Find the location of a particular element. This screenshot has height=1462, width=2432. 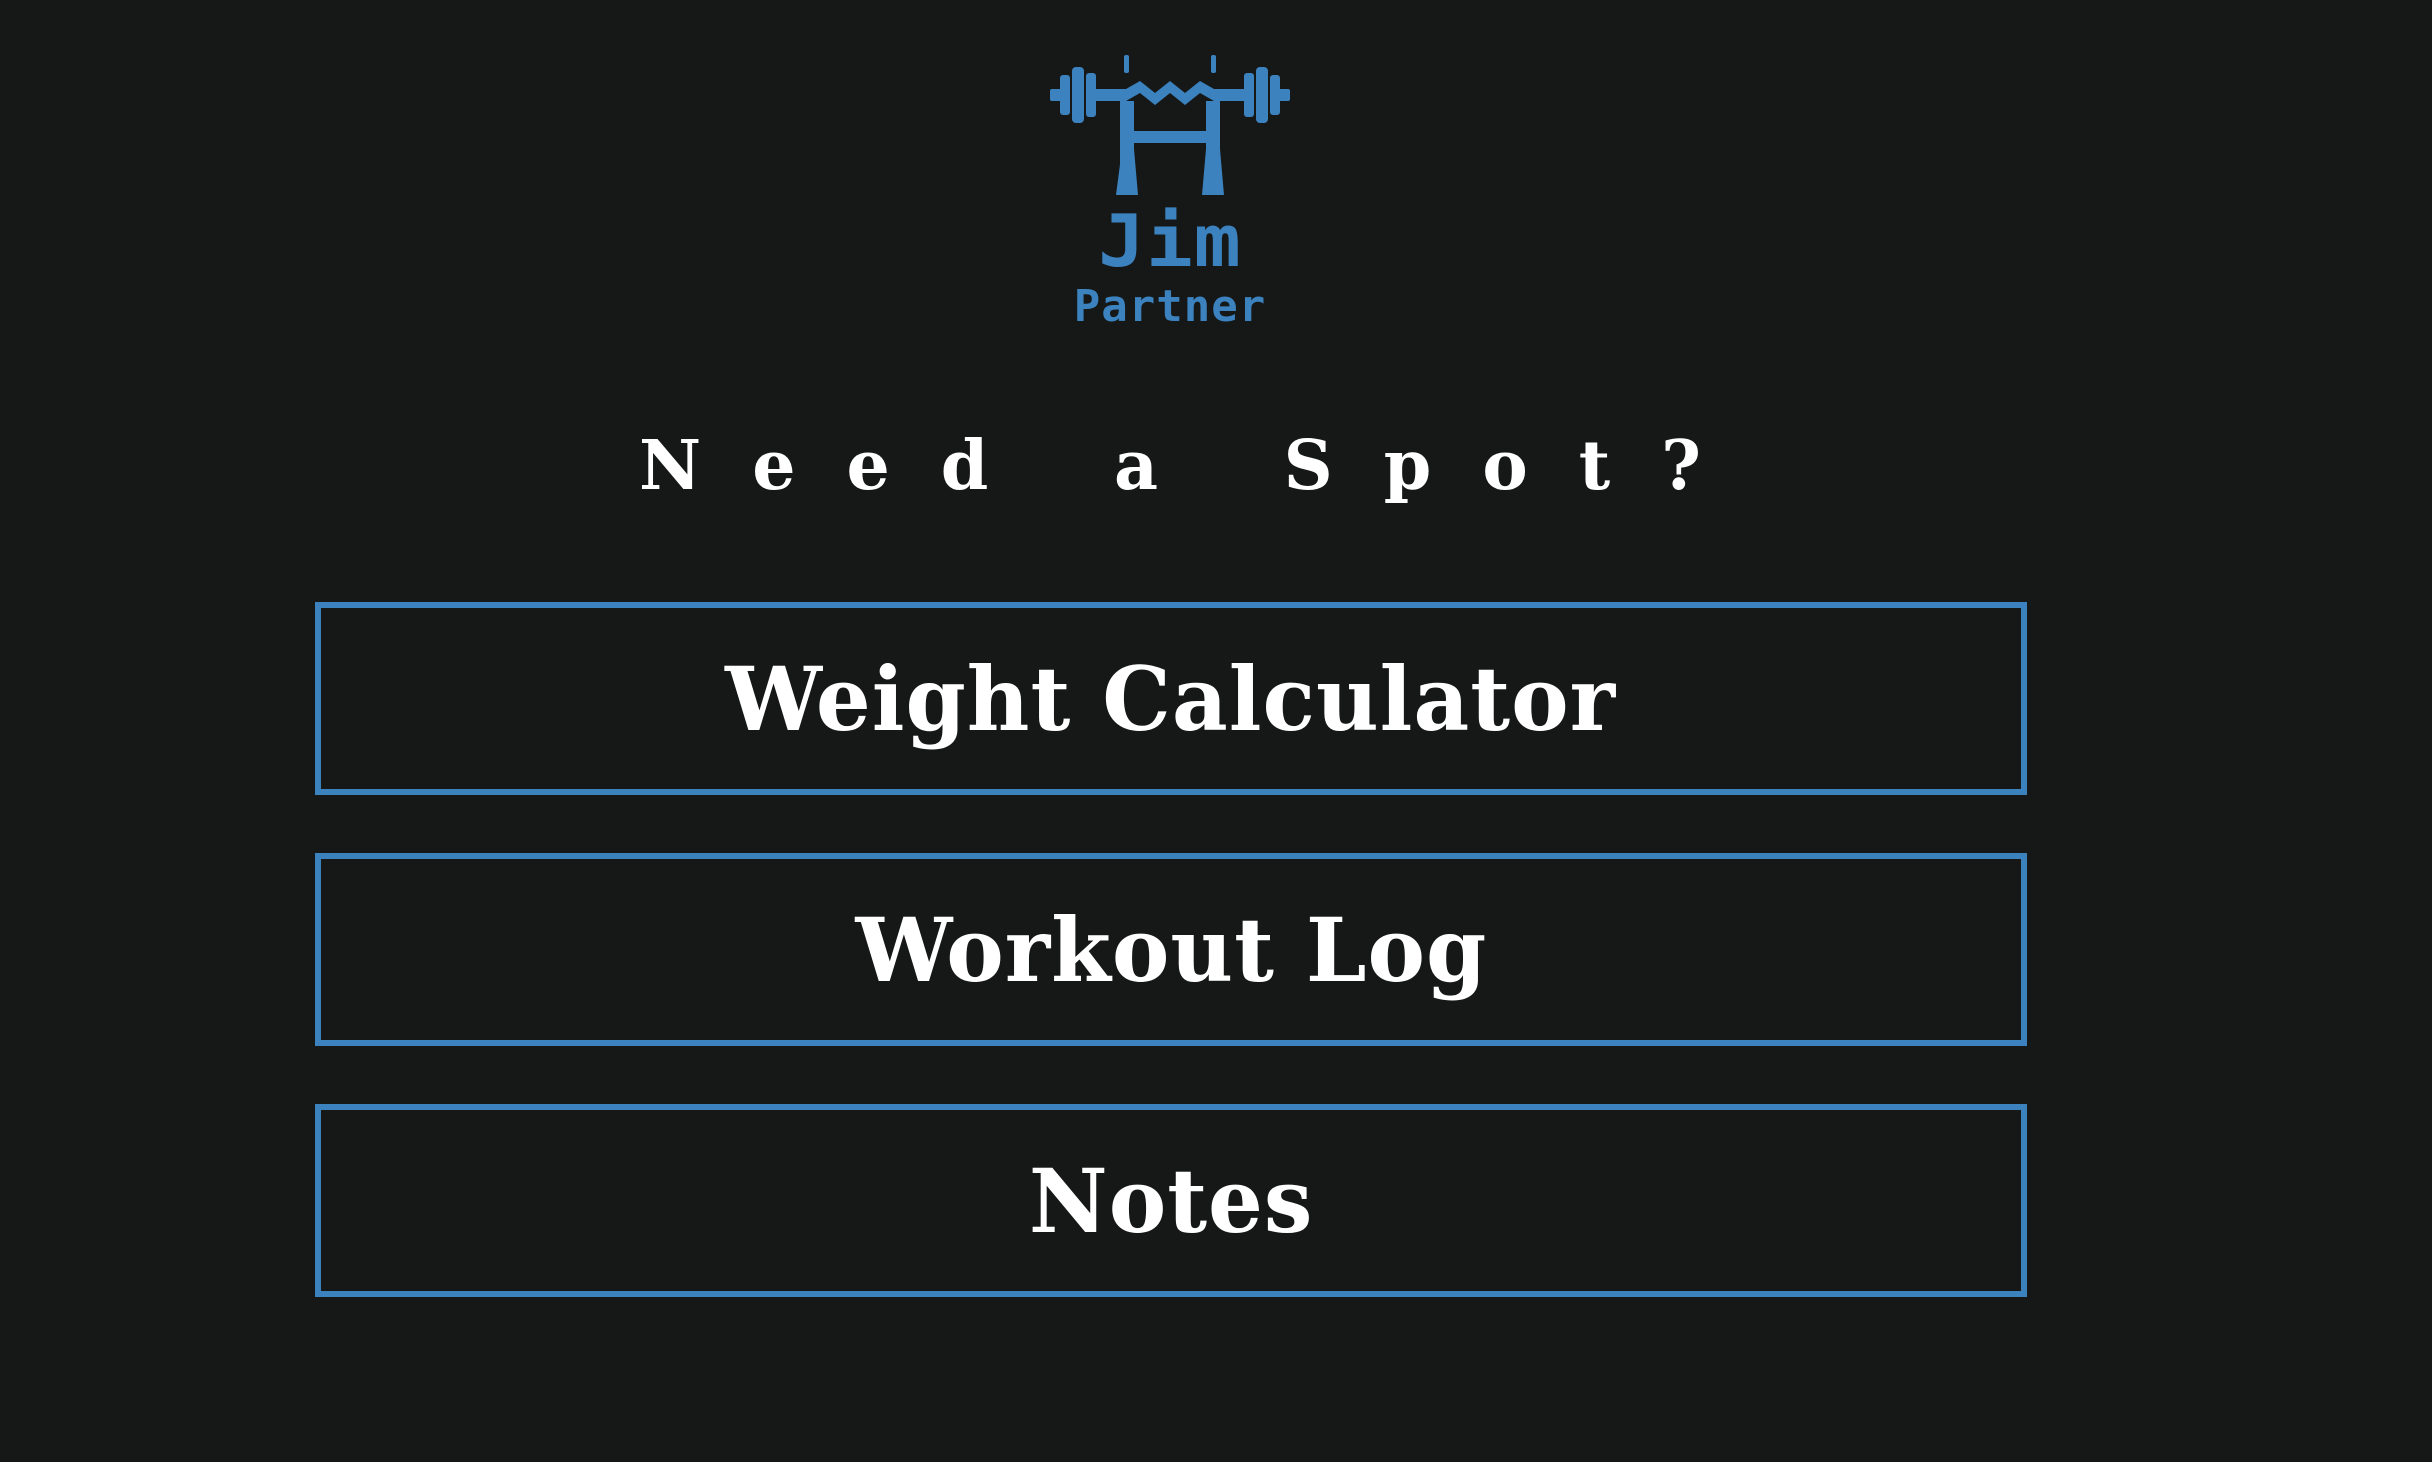

weight-calculator-button: Weight Calculator is located at coordinates (1171, 698).